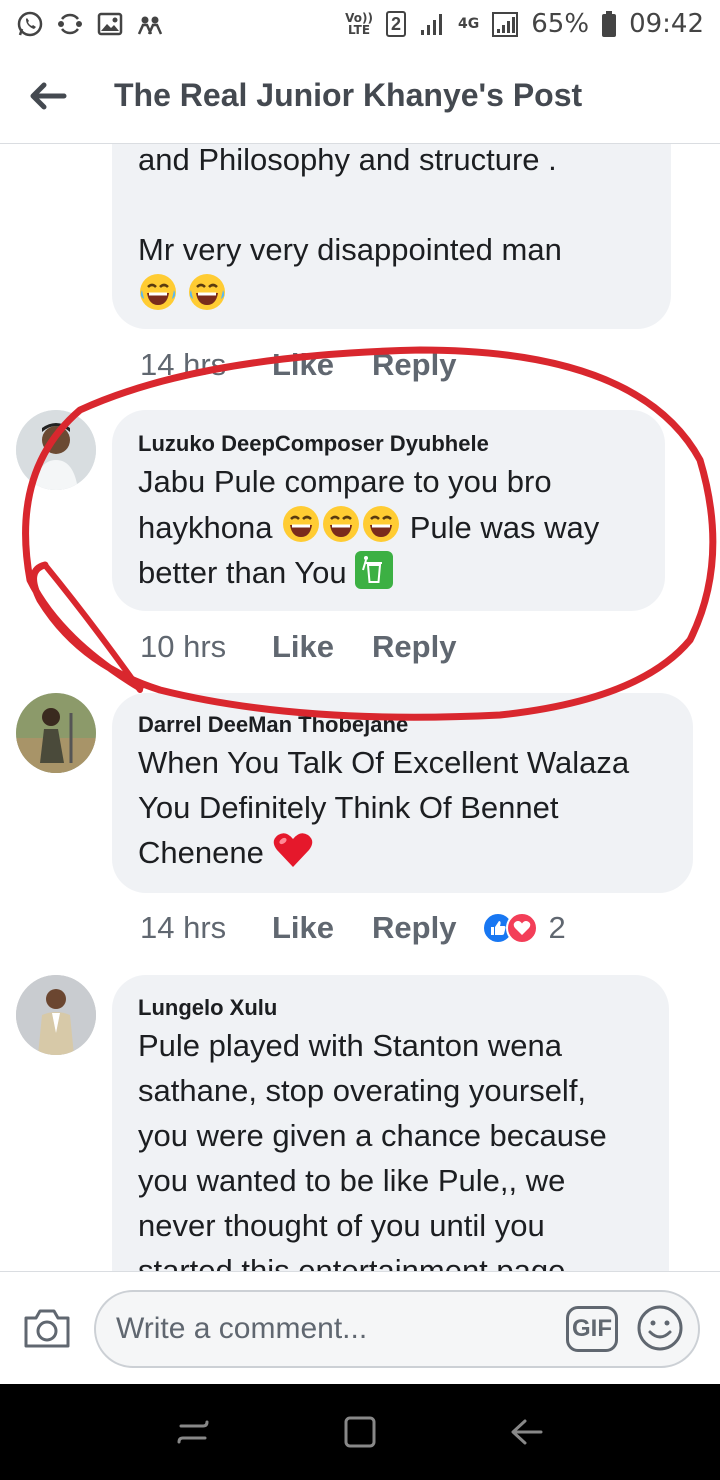  What do you see at coordinates (350, 1045) in the screenshot?
I see `comment-text-line: Pule played with Stanton wena` at bounding box center [350, 1045].